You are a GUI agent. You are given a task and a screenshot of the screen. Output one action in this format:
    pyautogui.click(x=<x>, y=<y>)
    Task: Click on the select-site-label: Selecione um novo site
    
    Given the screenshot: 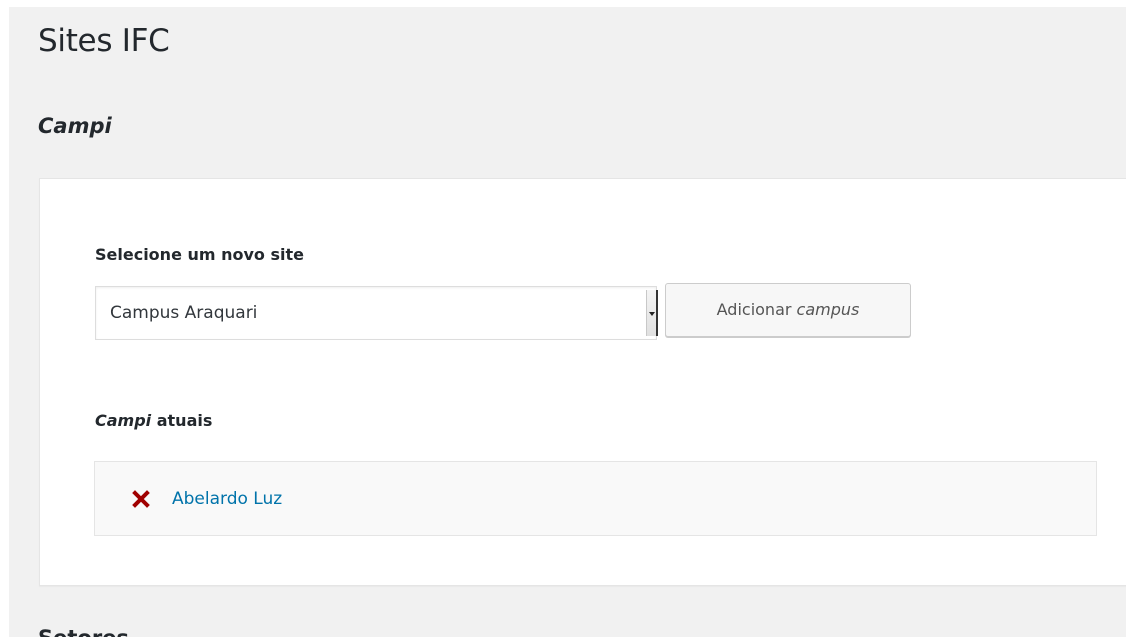 What is the action you would take?
    pyautogui.click(x=199, y=254)
    